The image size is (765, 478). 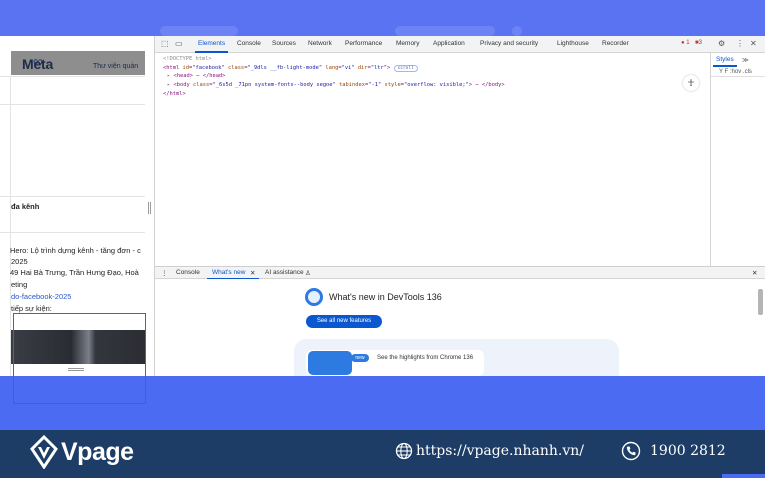 I want to click on drawer-tab-whats-new: What's new, so click(x=228, y=272).